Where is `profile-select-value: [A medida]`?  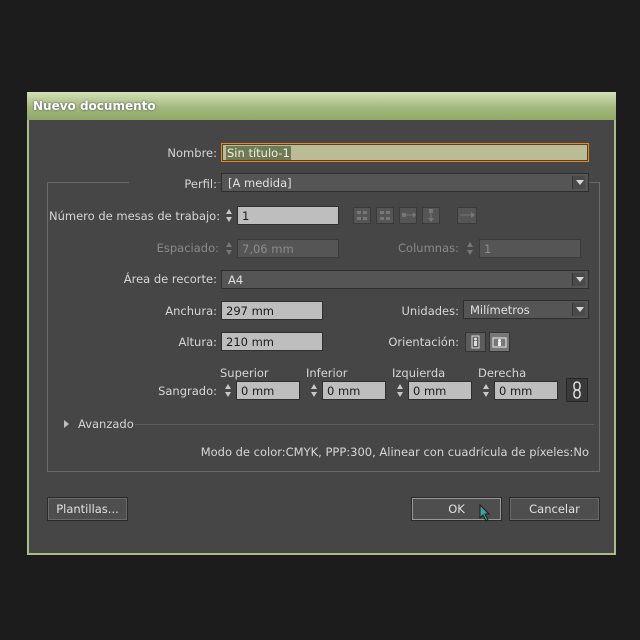 profile-select-value: [A medida] is located at coordinates (260, 183).